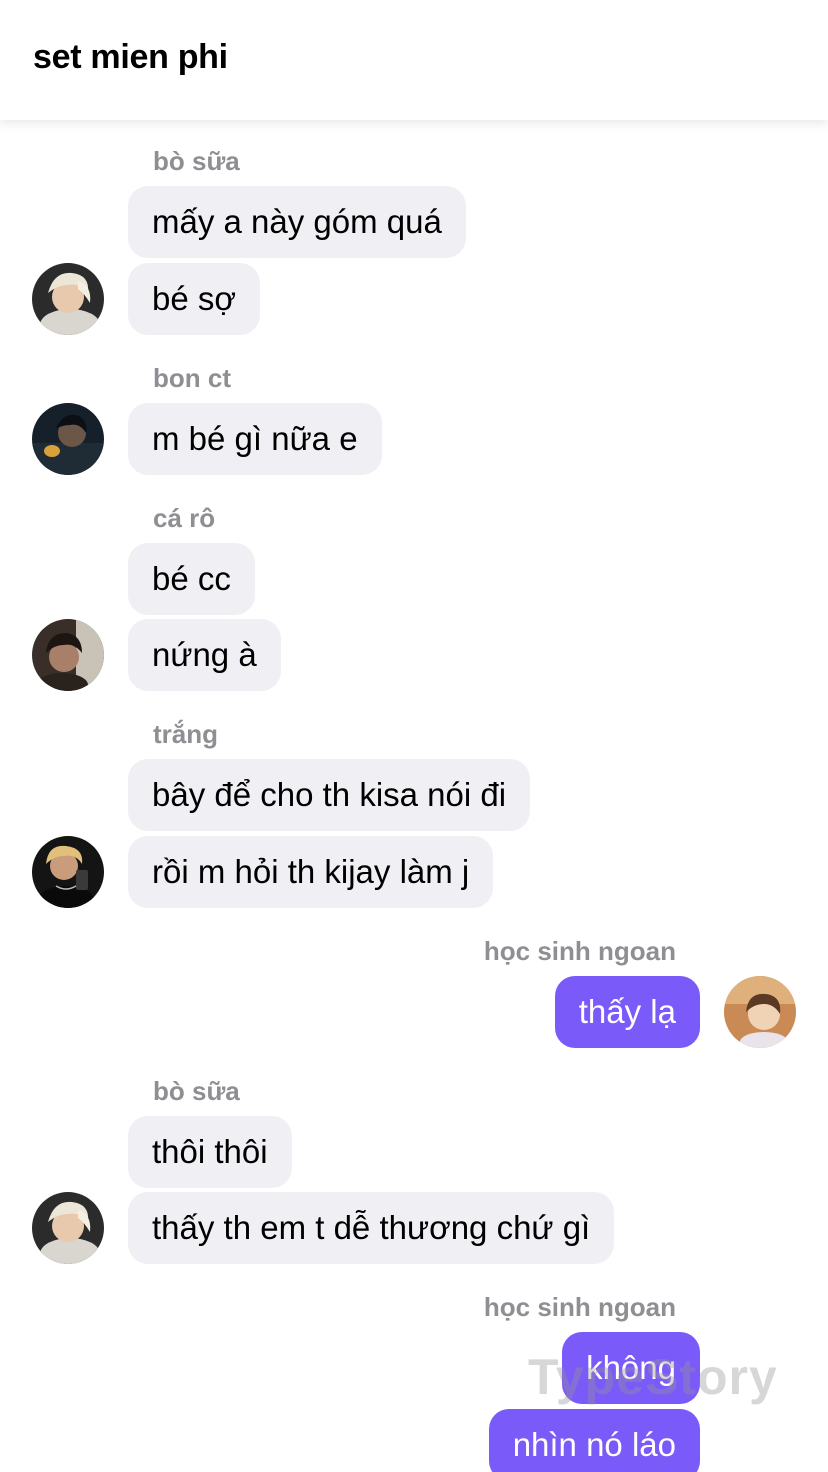  I want to click on sender-name: bon ct, so click(192, 378).